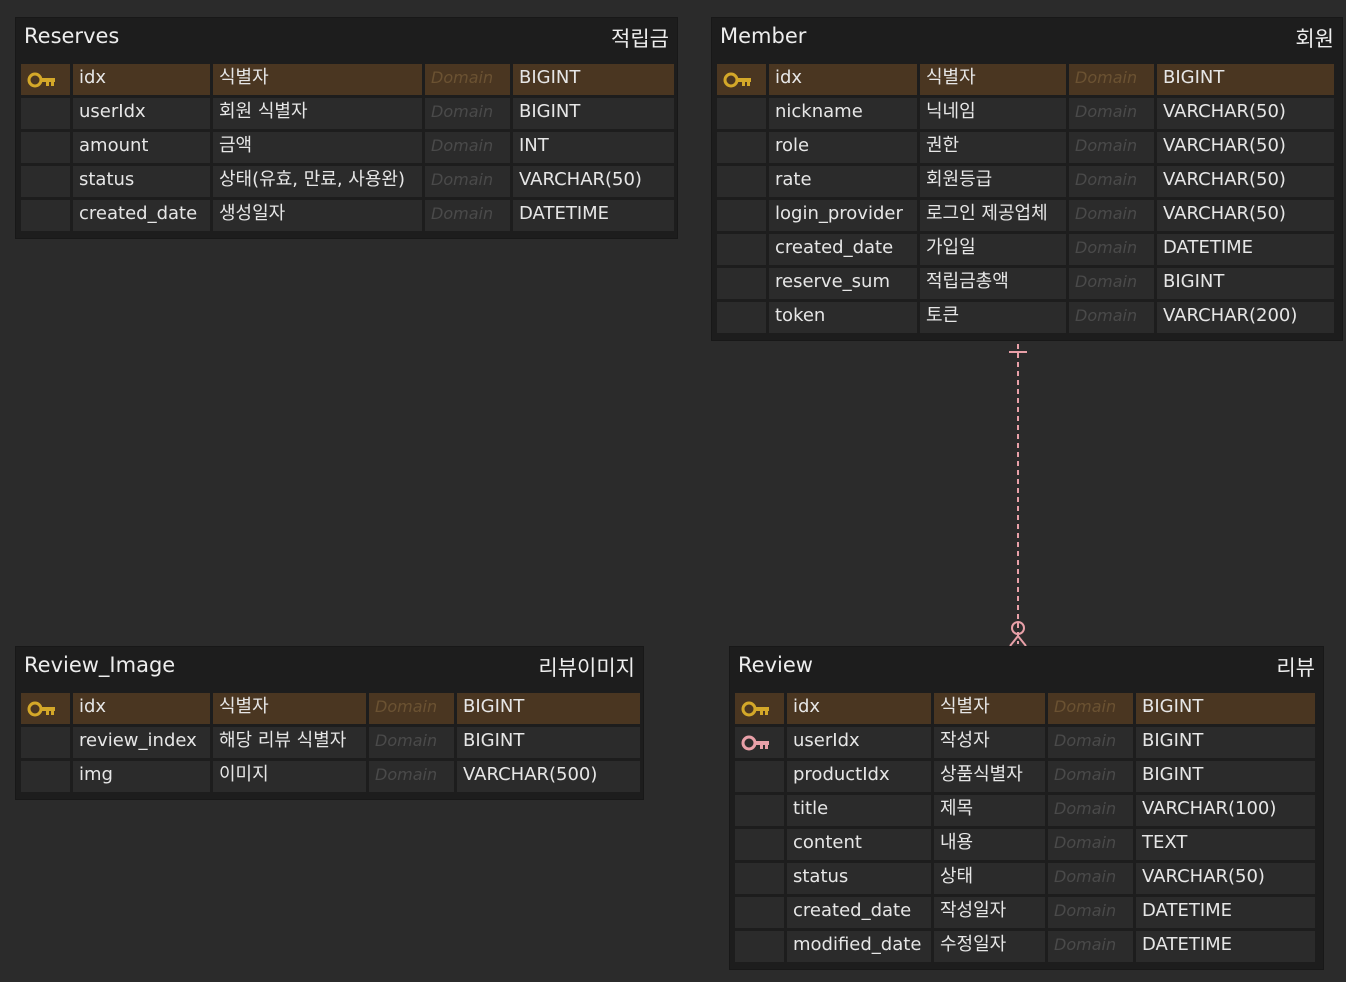 The height and width of the screenshot is (982, 1346). What do you see at coordinates (993, 147) in the screenshot?
I see `column-logical-name: 권한` at bounding box center [993, 147].